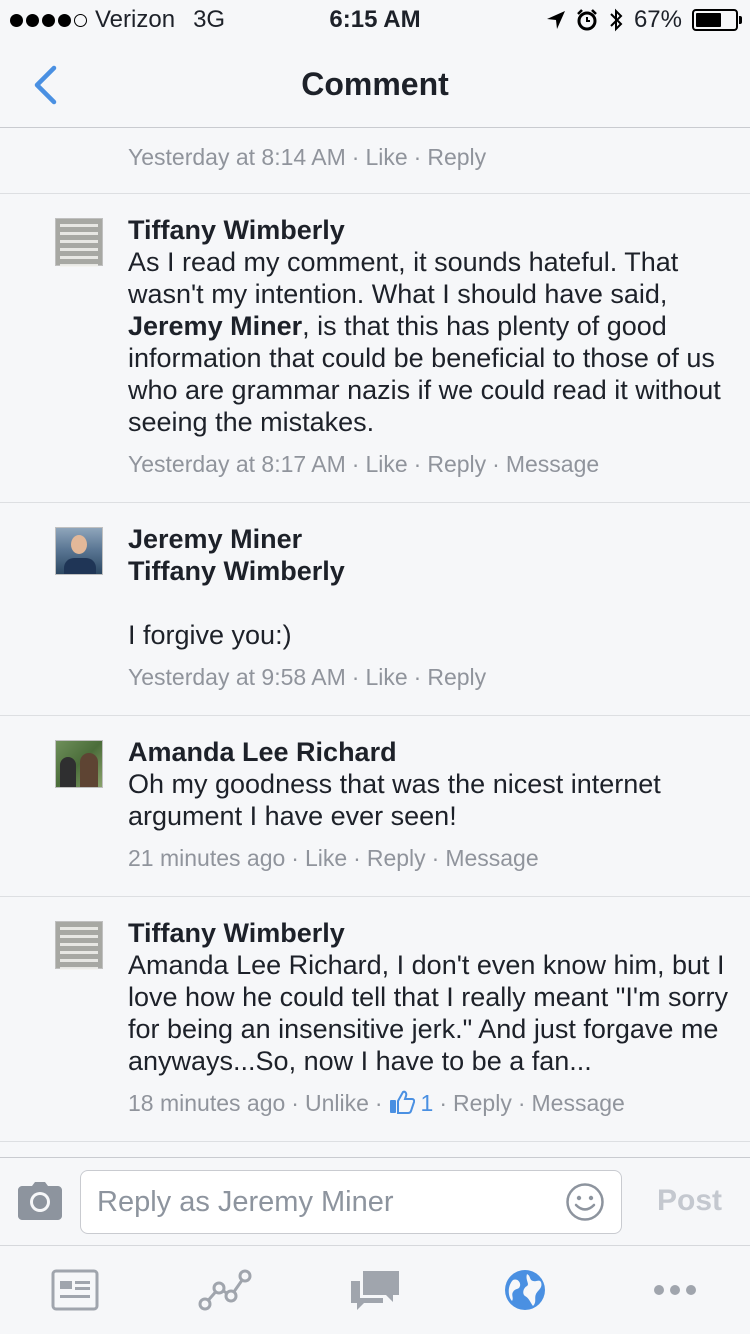 The height and width of the screenshot is (1334, 750). I want to click on comment-timestamp: Yesterday at 8:14 AM, so click(237, 157).